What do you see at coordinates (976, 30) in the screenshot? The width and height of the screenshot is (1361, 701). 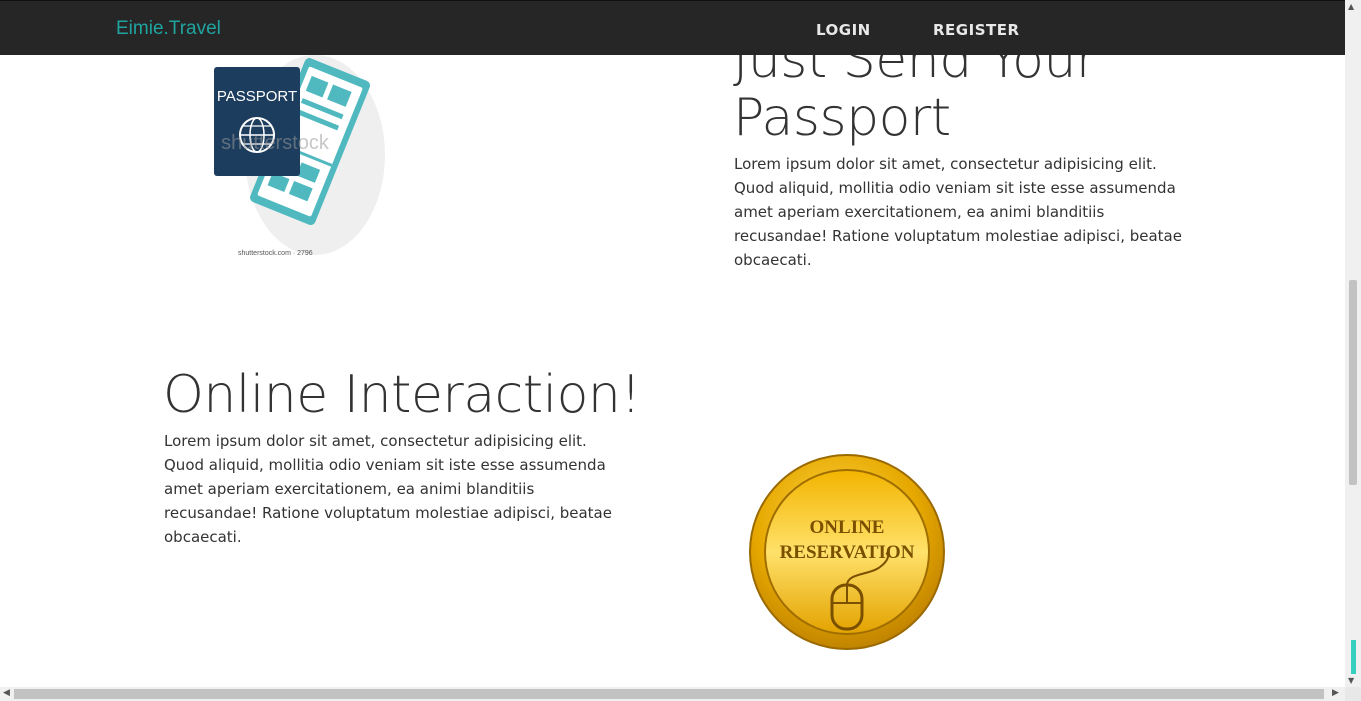 I see `register-link: REGISTER` at bounding box center [976, 30].